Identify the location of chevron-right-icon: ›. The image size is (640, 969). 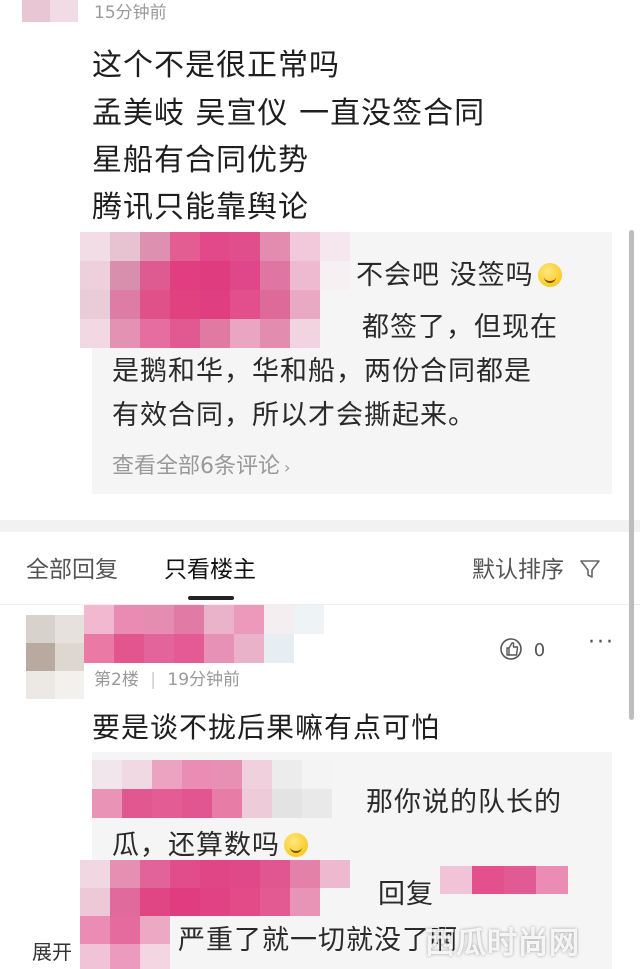
(287, 467).